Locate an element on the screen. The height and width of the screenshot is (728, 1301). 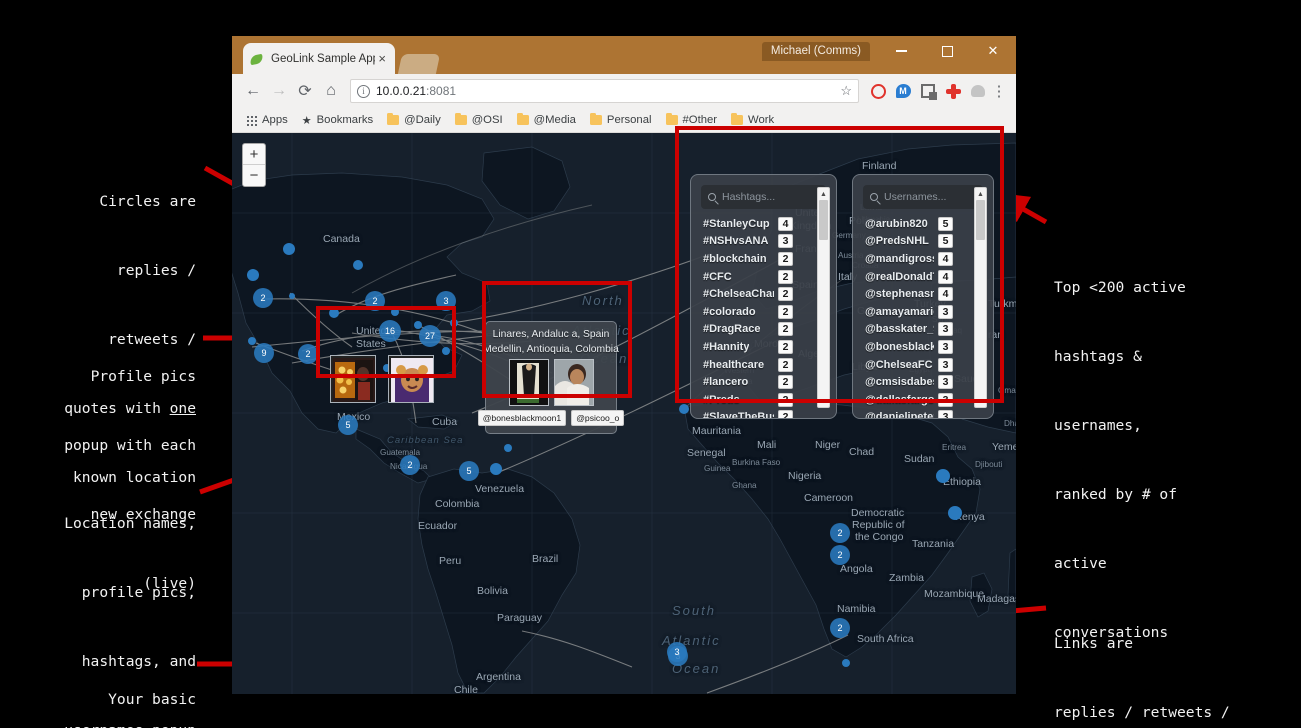
username-row: @basskater_91289 3 is located at coordinates (909, 330).